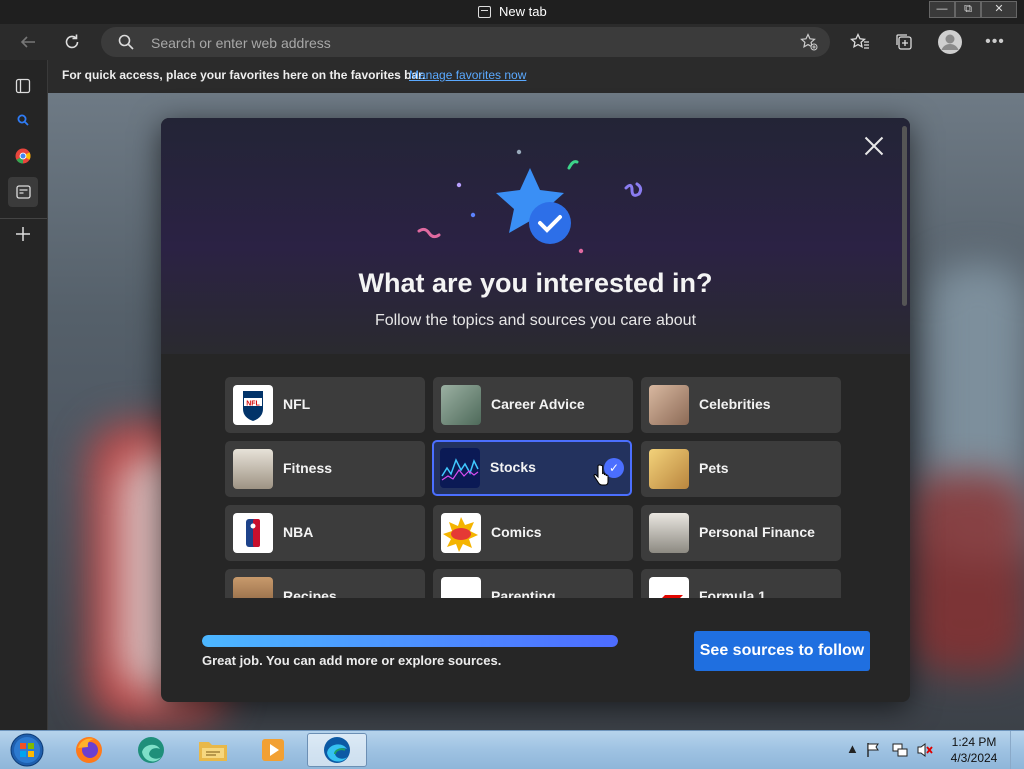  I want to click on topic-label: NFL, so click(297, 404).